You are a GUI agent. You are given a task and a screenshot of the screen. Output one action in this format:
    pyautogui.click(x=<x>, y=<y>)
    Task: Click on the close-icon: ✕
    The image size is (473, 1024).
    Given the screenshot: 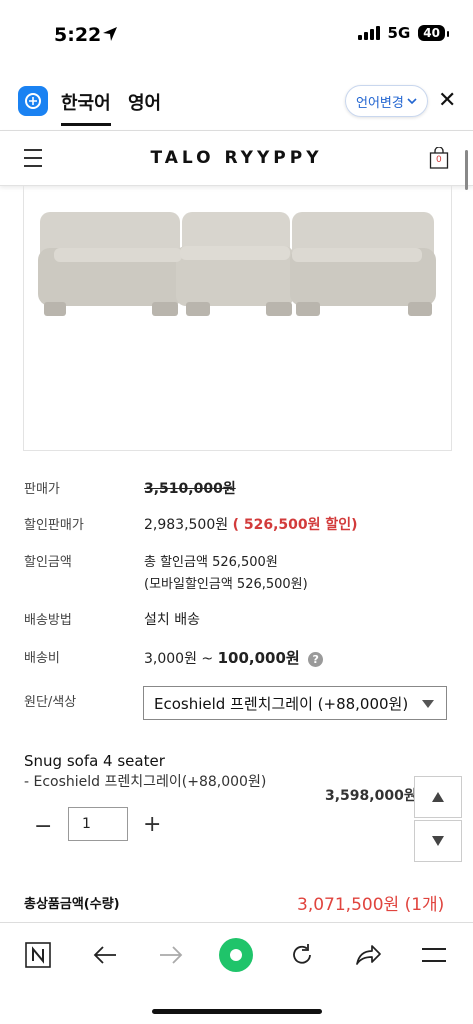 What is the action you would take?
    pyautogui.click(x=447, y=100)
    